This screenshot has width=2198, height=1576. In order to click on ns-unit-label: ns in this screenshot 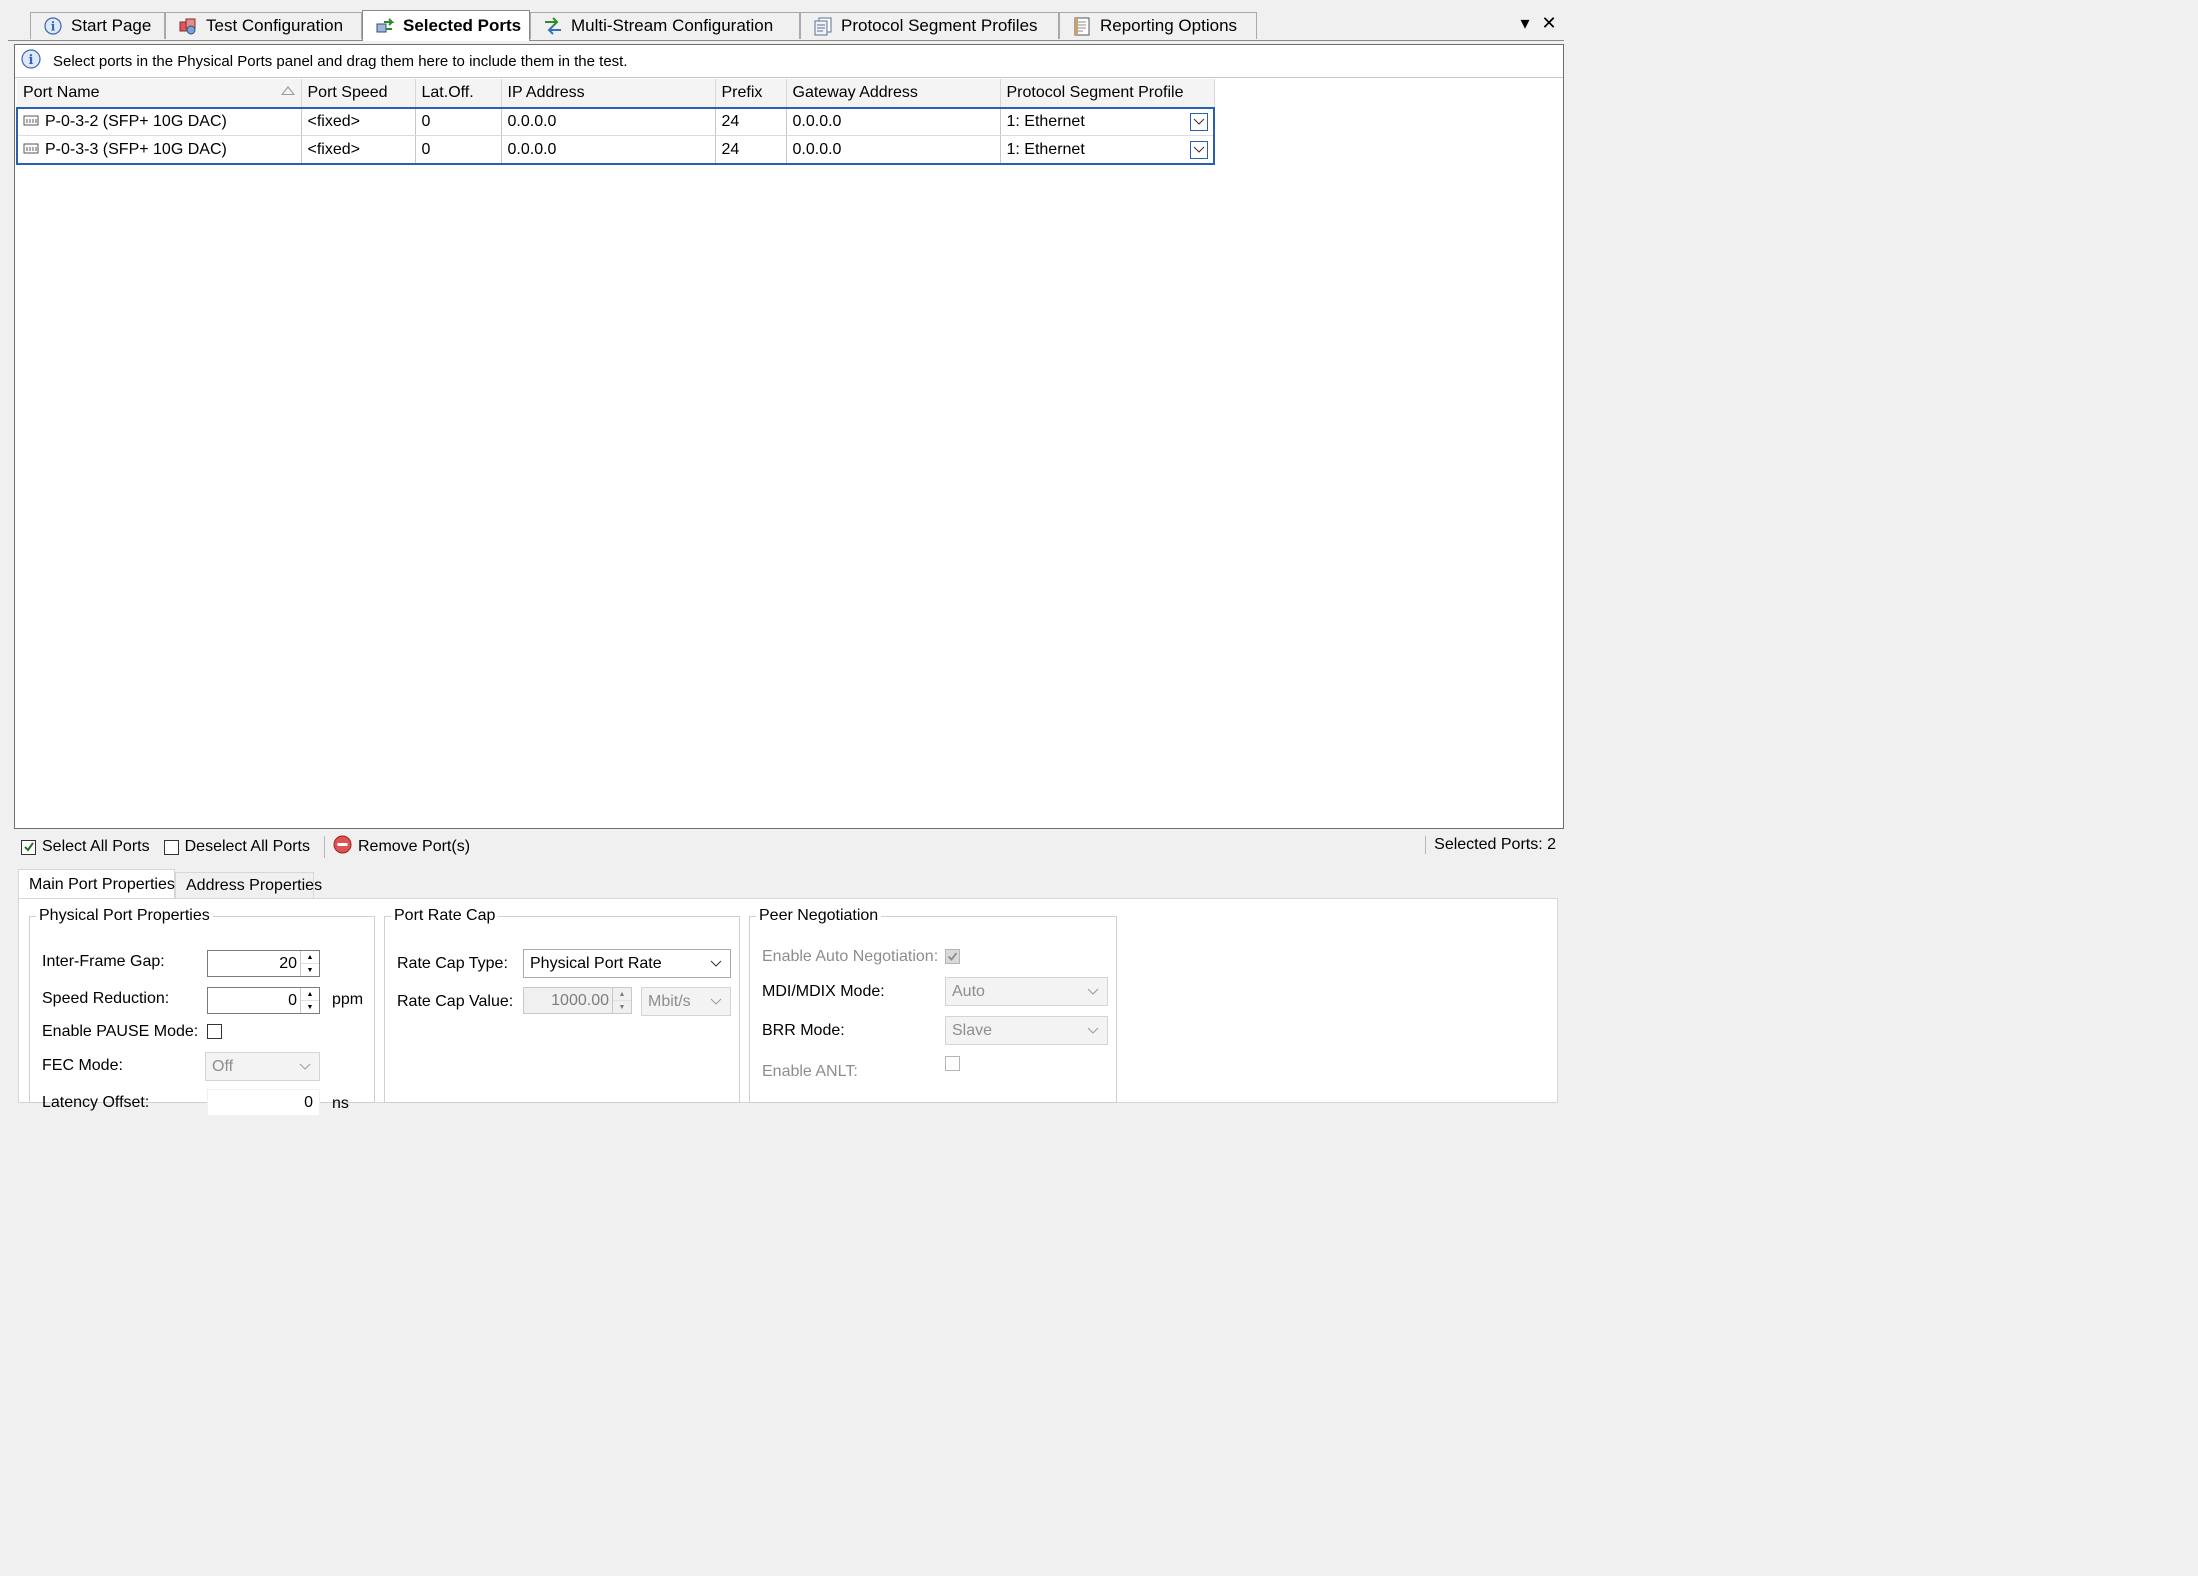, I will do `click(340, 1103)`.